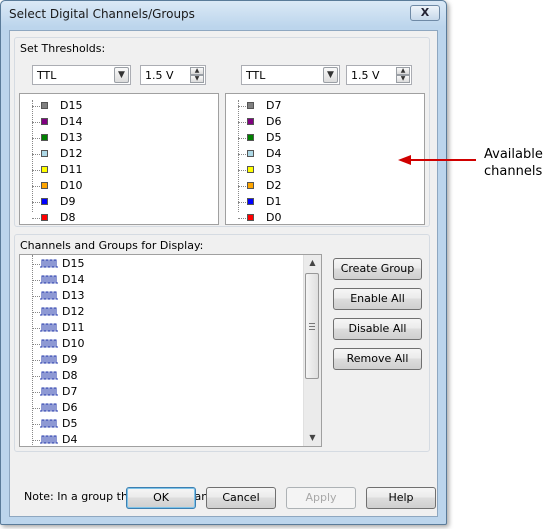 This screenshot has height=529, width=551. What do you see at coordinates (71, 105) in the screenshot?
I see `channel-label: D15` at bounding box center [71, 105].